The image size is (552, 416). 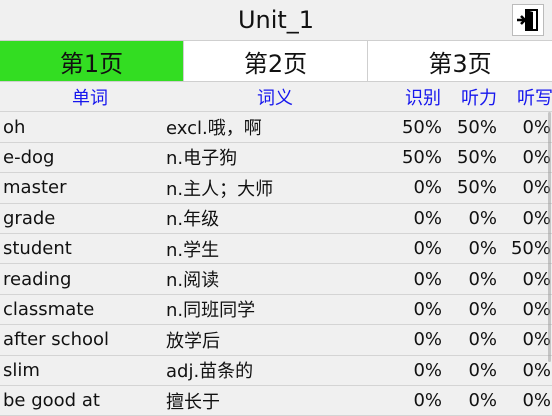 What do you see at coordinates (276, 158) in the screenshot?
I see `table-row: e-dog n.电子狗 50% 50% 0%` at bounding box center [276, 158].